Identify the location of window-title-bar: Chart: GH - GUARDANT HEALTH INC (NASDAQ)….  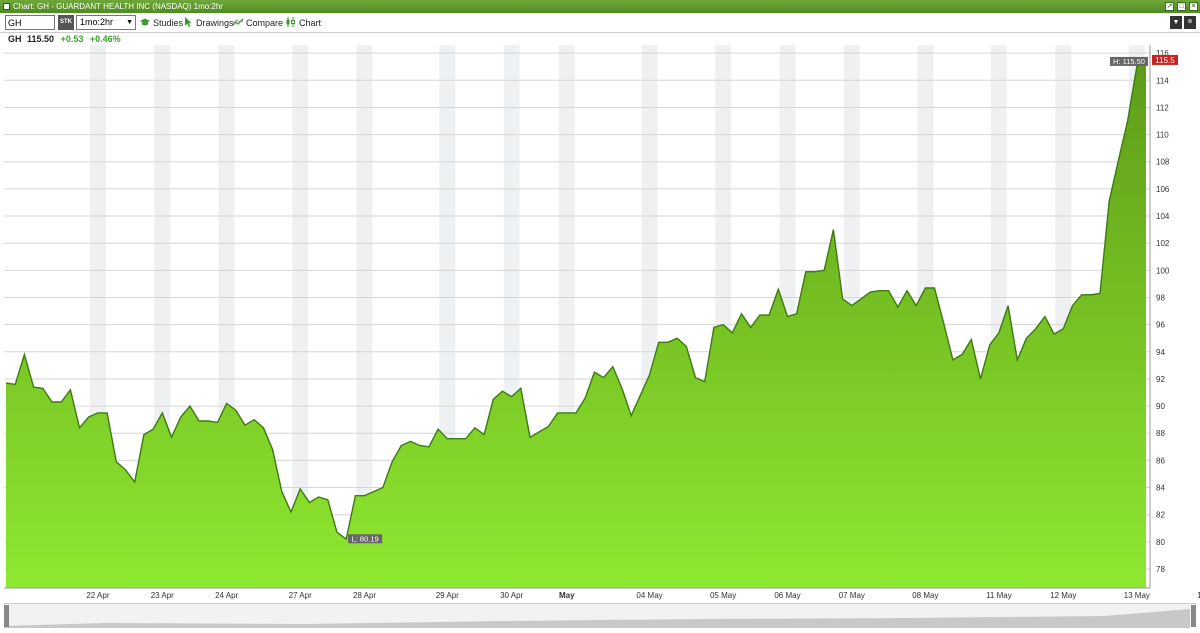
(600, 6).